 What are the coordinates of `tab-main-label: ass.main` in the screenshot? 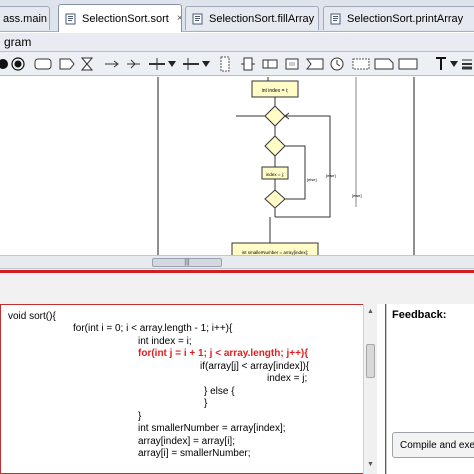 It's located at (25, 18).